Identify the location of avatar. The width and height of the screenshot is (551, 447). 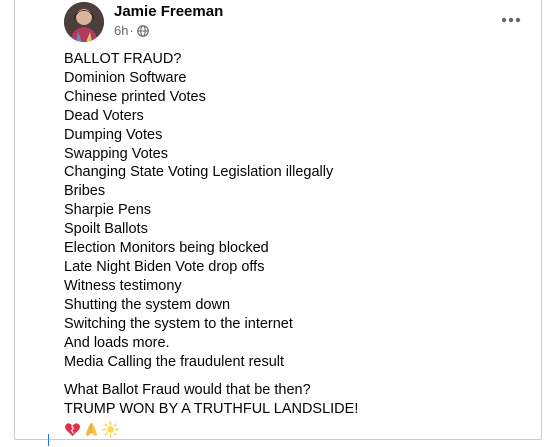
(84, 22).